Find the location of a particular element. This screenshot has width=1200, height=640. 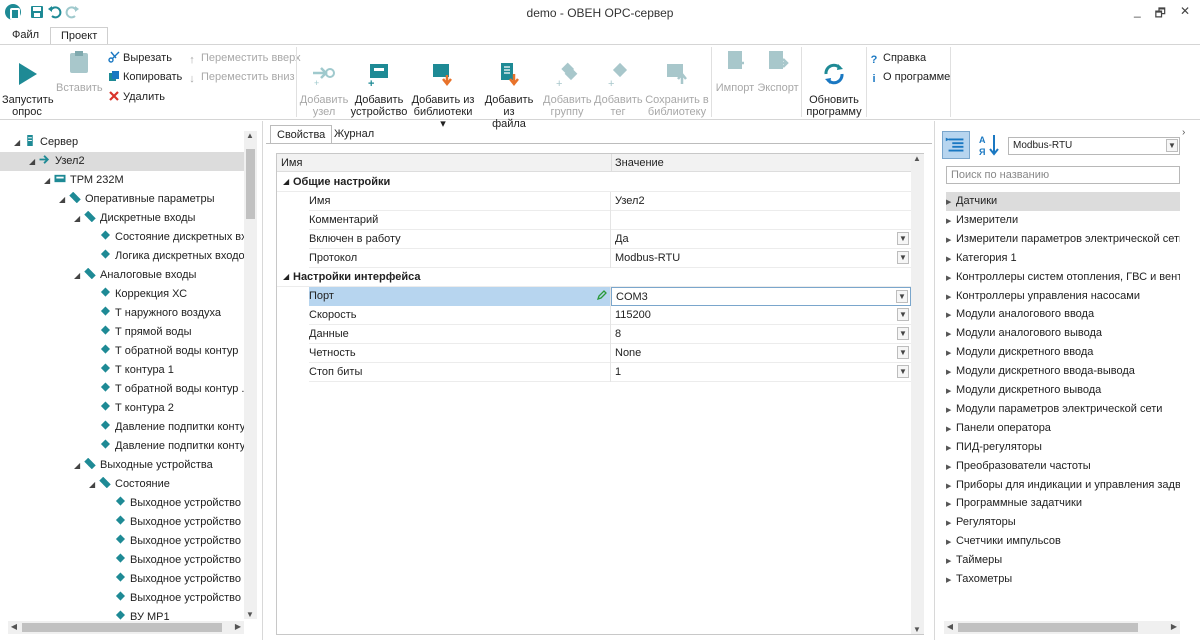

tab-file: Файл is located at coordinates (25, 36).